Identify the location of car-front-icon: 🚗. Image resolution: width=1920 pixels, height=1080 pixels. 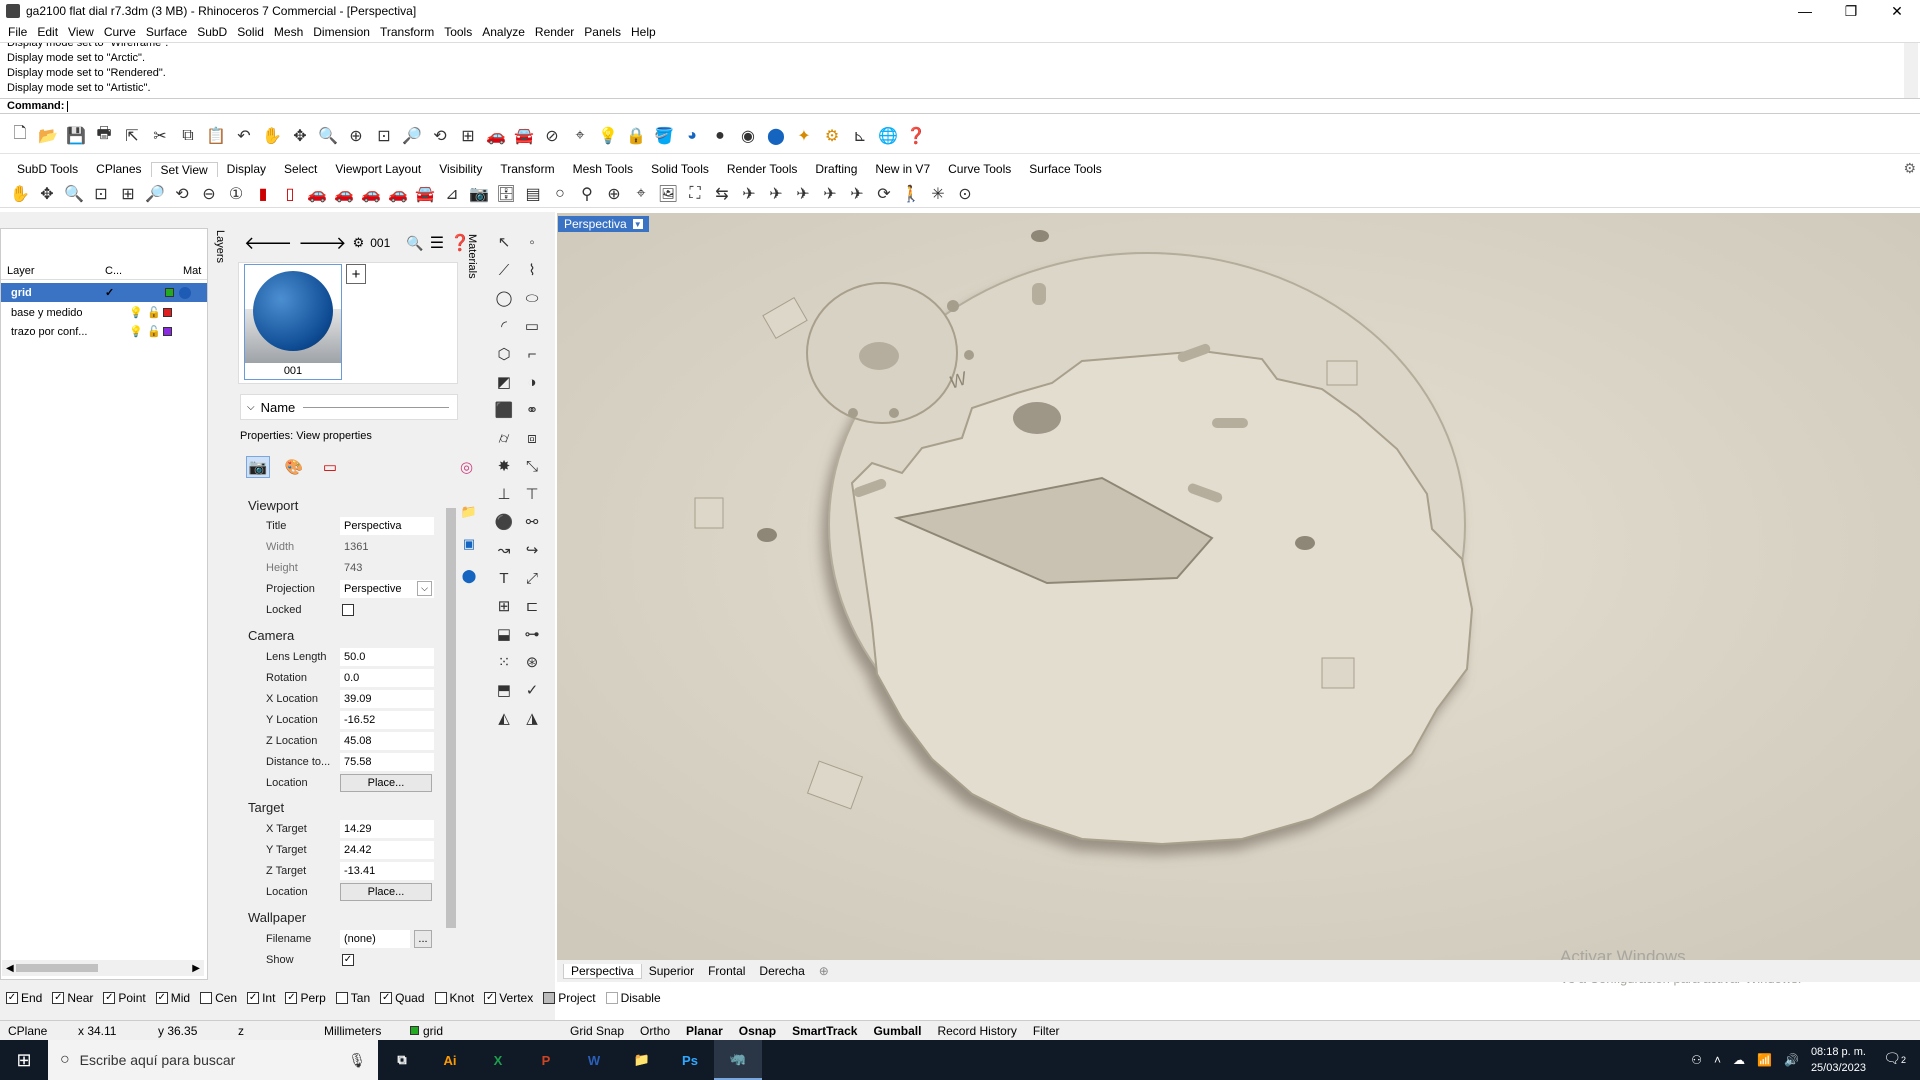
(371, 194).